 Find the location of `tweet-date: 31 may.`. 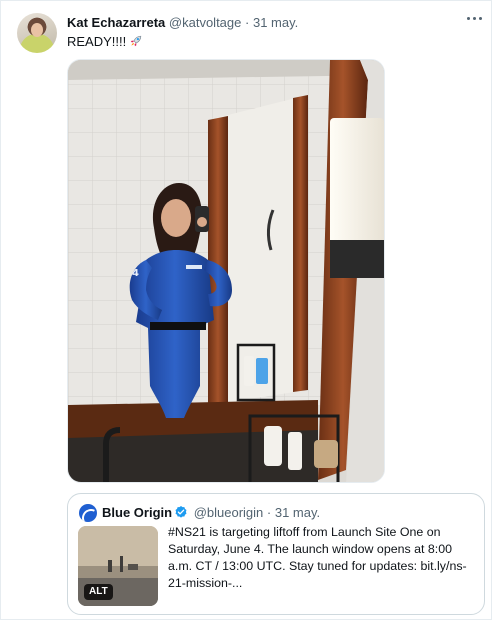

tweet-date: 31 may. is located at coordinates (275, 22).